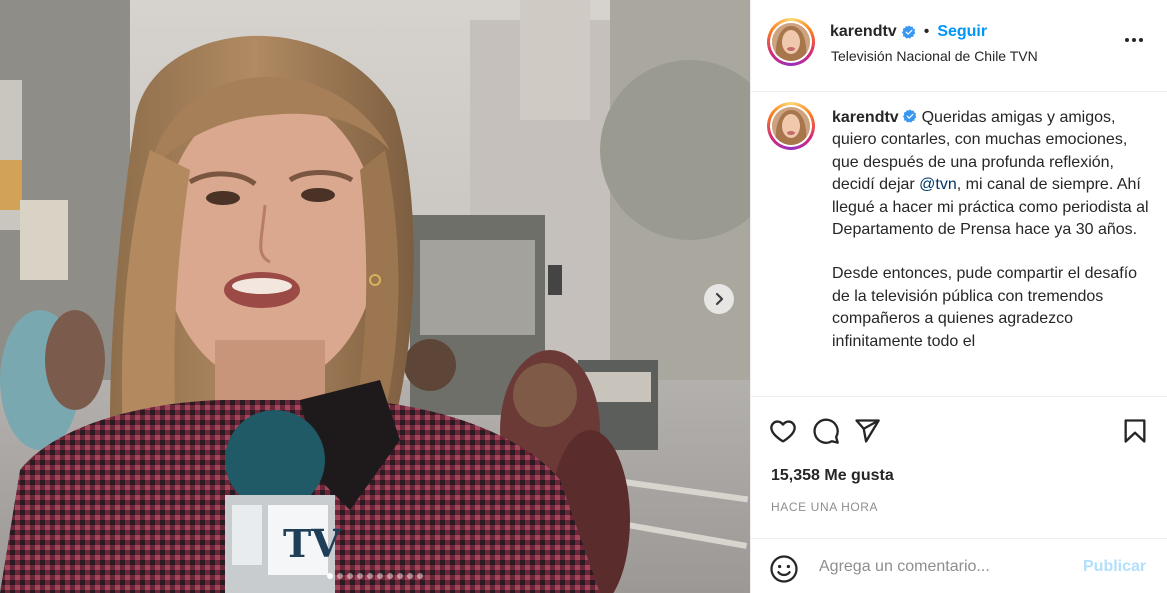 The height and width of the screenshot is (593, 1167). I want to click on like-button, so click(783, 431).